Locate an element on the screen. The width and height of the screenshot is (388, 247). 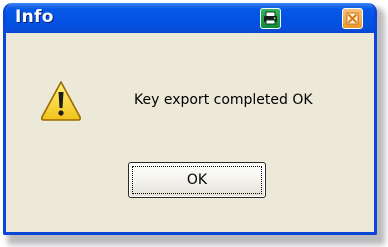
message-text: Key export completed OK is located at coordinates (223, 100).